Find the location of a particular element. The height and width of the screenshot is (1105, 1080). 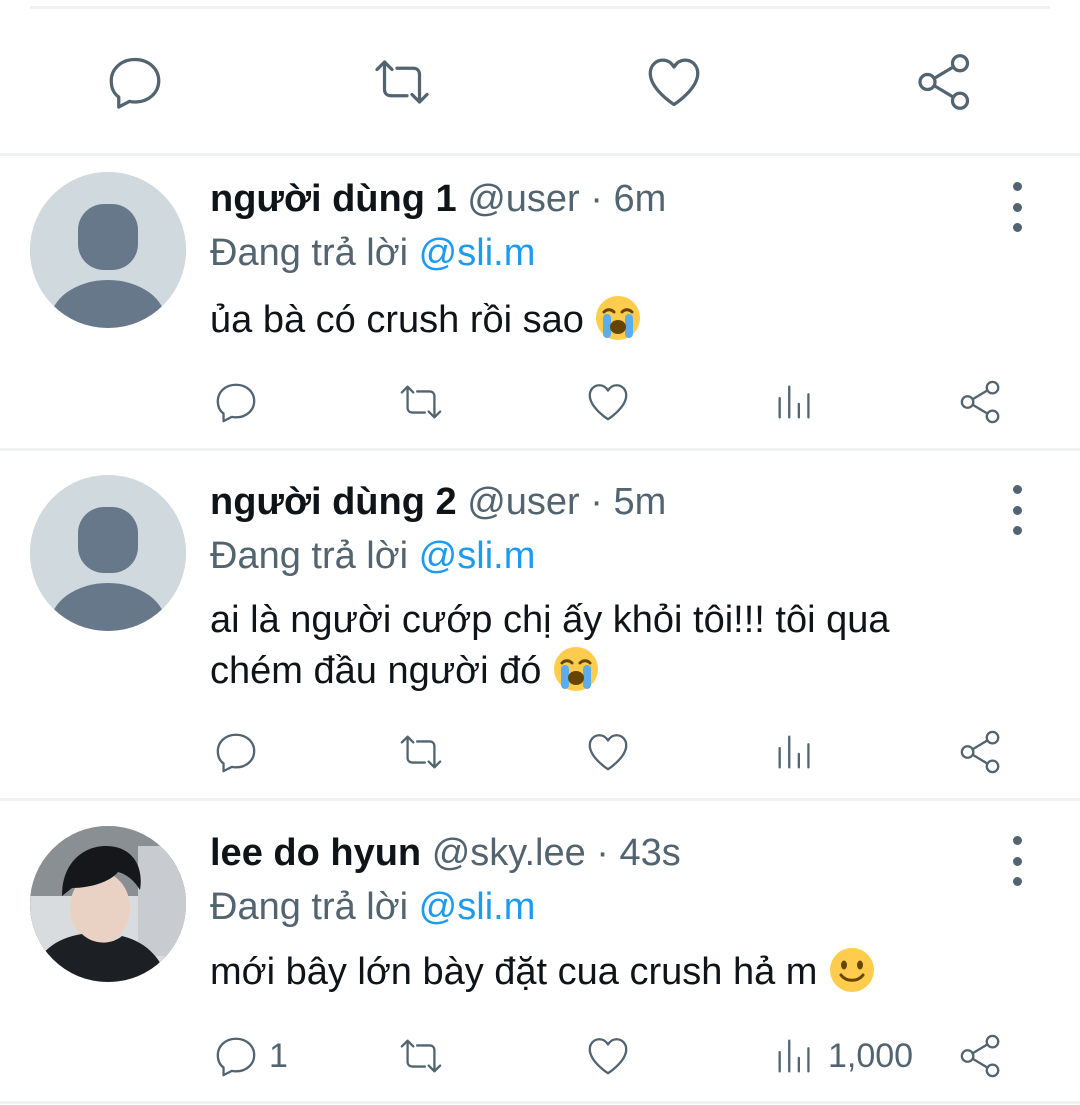

reply-button: 1 is located at coordinates (250, 1056).